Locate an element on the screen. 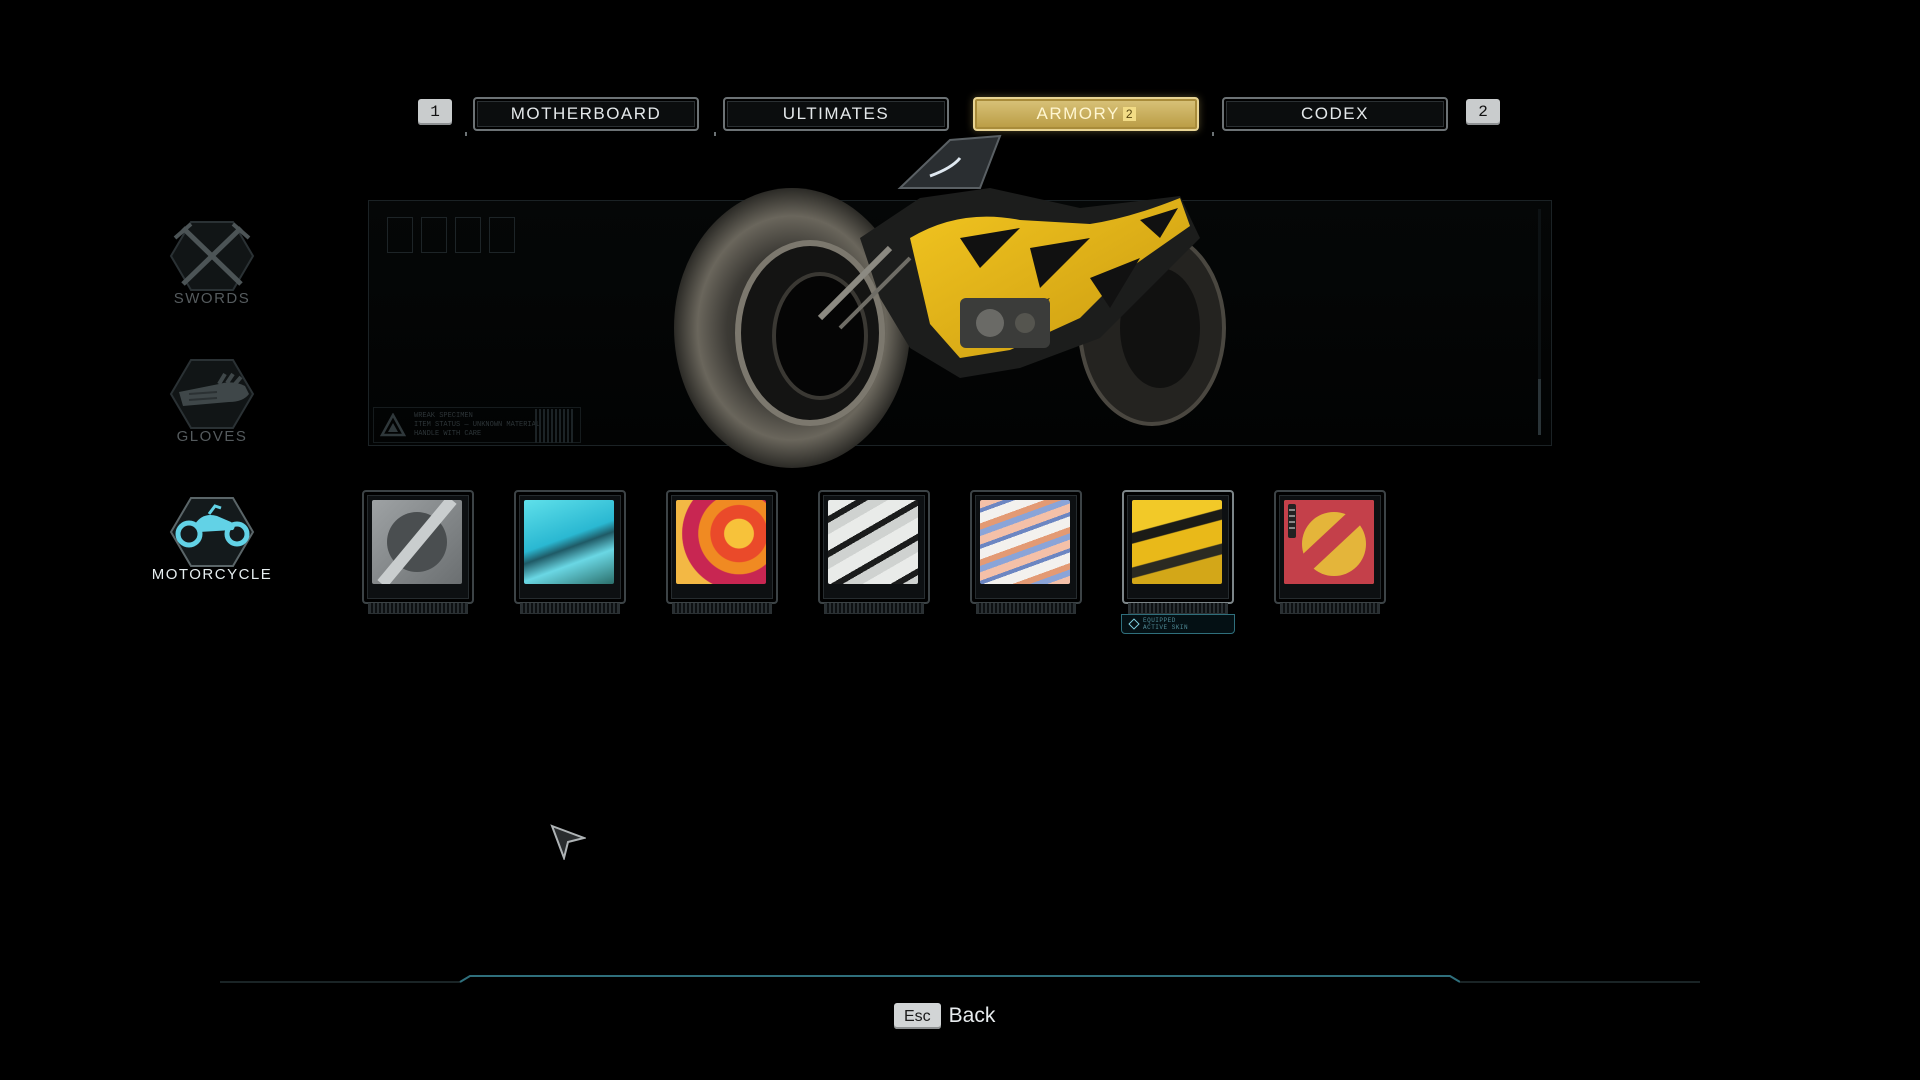 The width and height of the screenshot is (1920, 1080). tab-label: ULTIMATES is located at coordinates (836, 113).